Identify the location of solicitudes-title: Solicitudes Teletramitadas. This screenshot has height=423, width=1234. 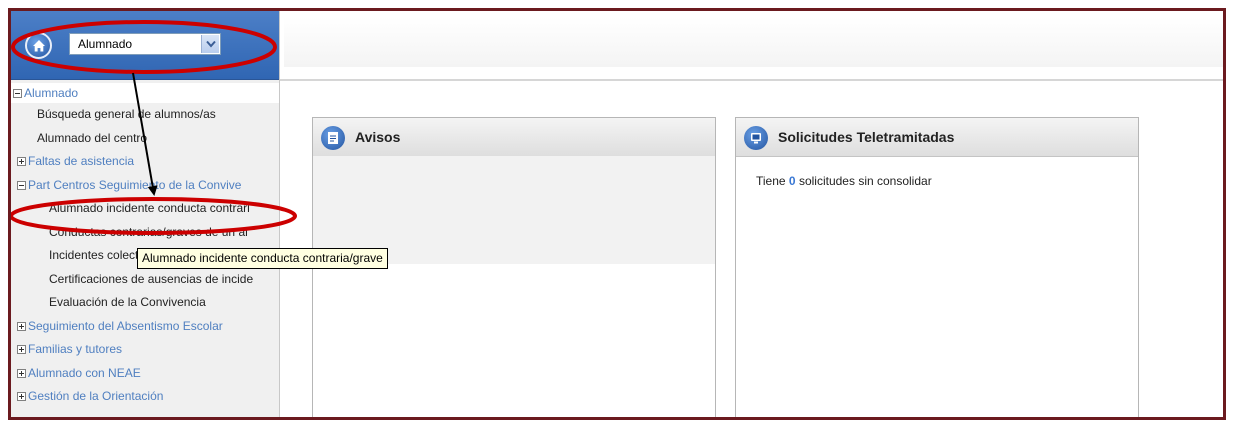
(866, 137).